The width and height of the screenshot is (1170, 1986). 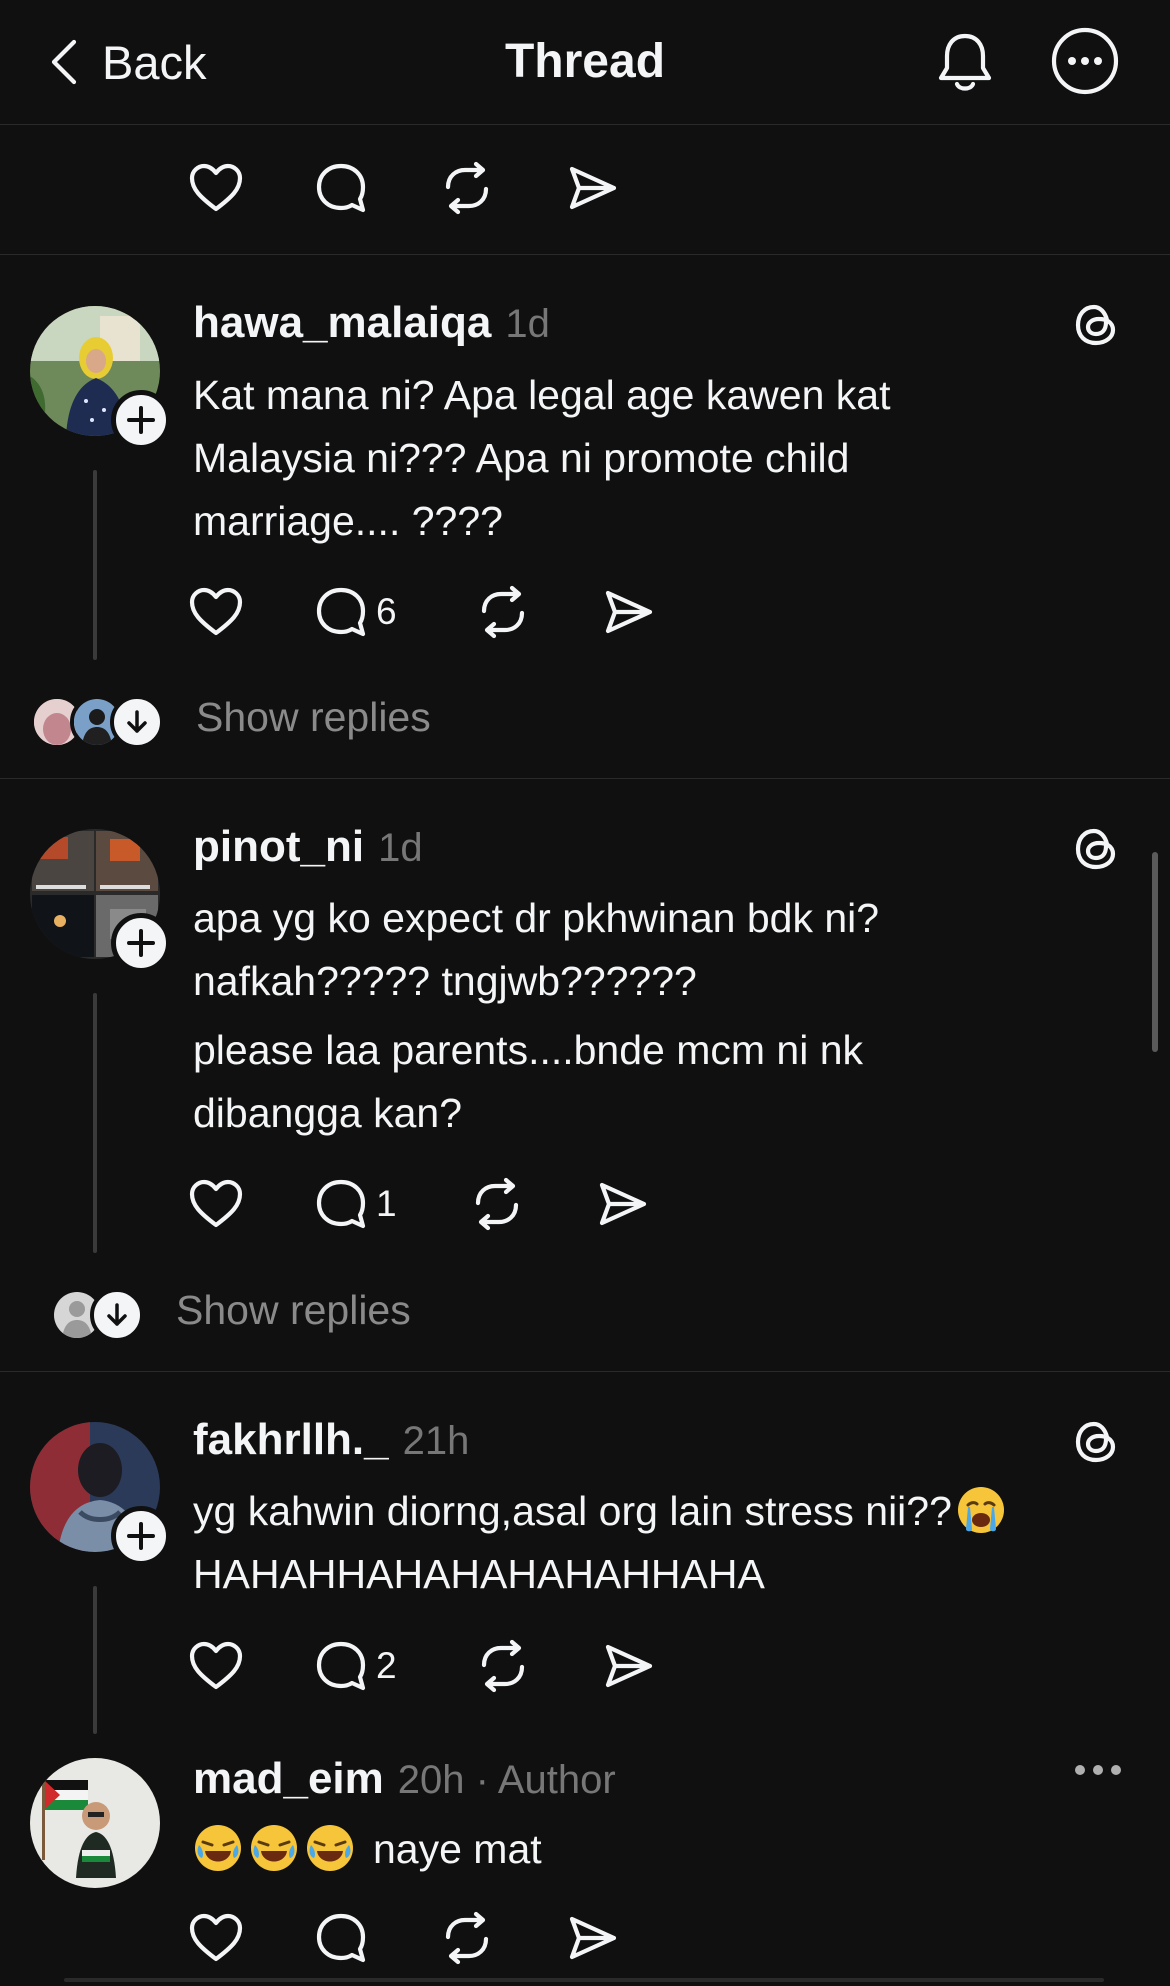 I want to click on chevron-left-icon, so click(x=64, y=62).